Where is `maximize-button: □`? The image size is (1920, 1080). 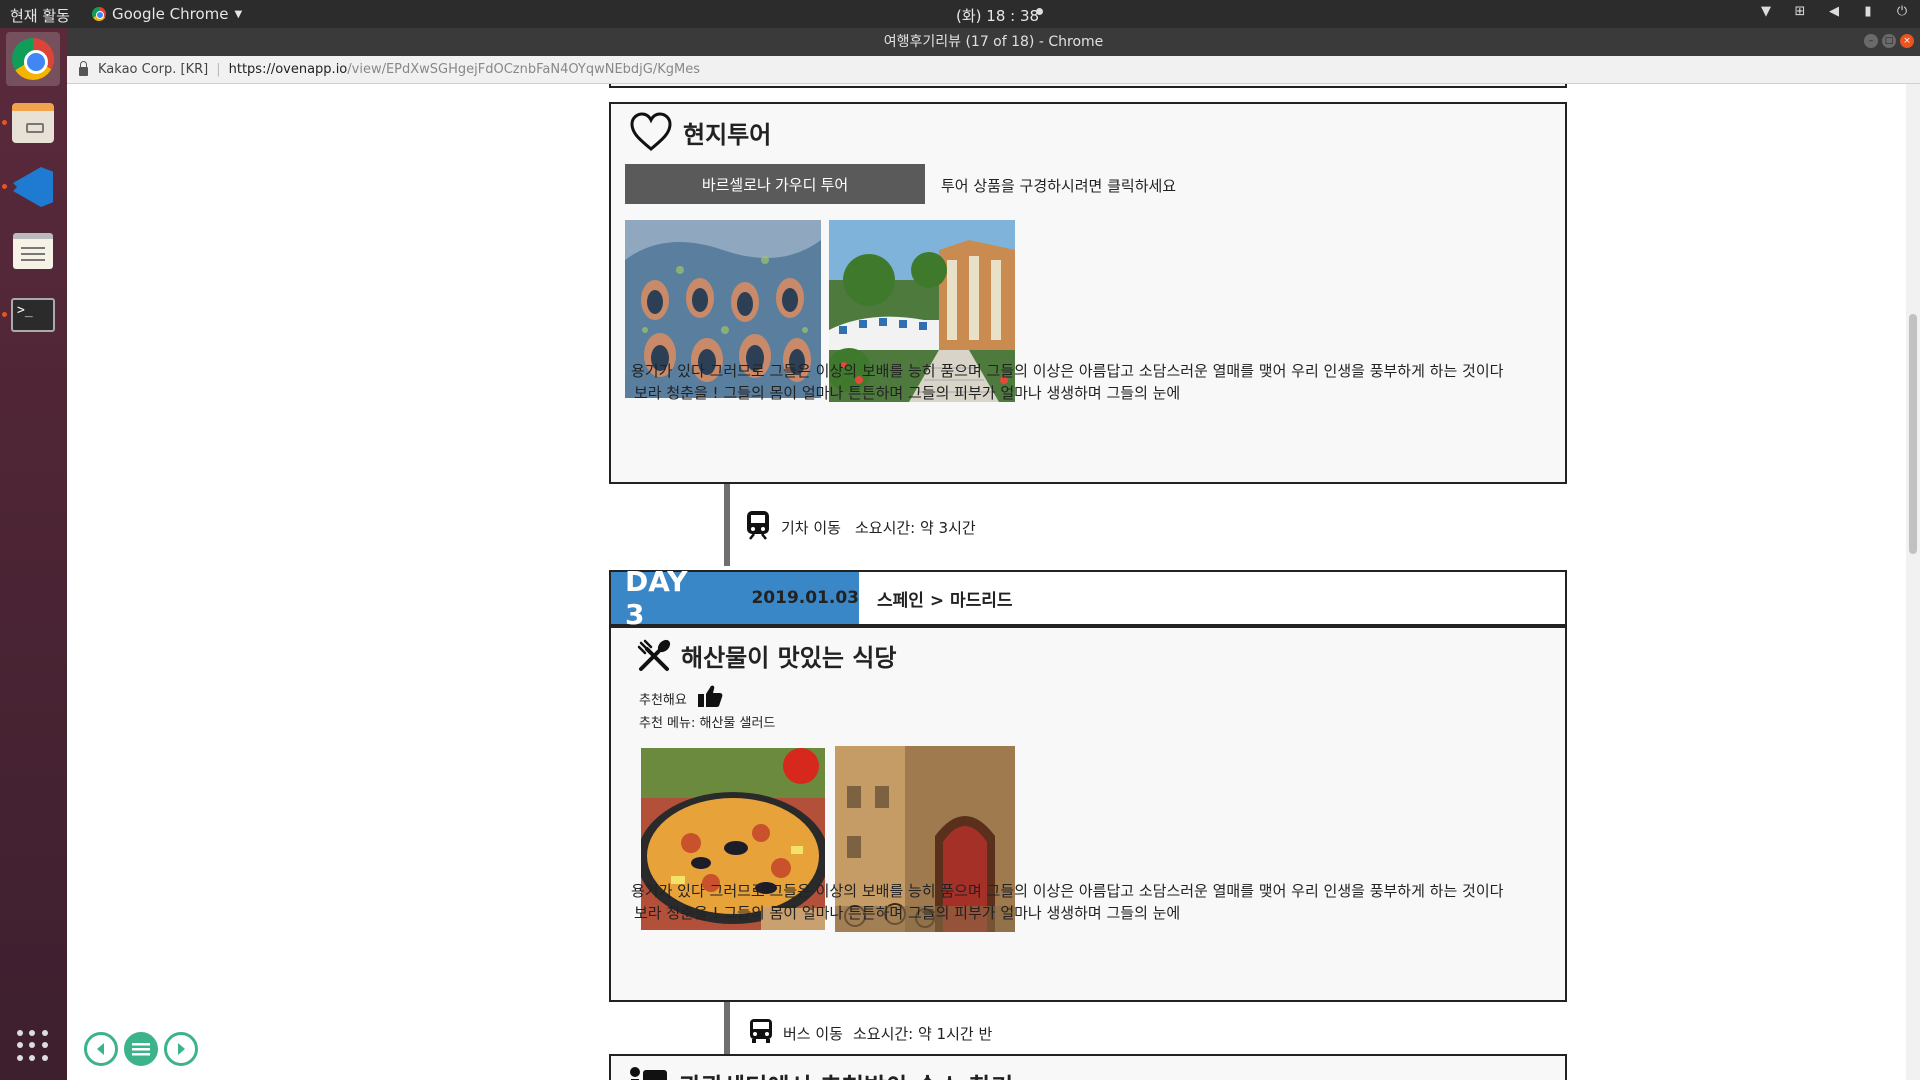 maximize-button: □ is located at coordinates (1889, 41).